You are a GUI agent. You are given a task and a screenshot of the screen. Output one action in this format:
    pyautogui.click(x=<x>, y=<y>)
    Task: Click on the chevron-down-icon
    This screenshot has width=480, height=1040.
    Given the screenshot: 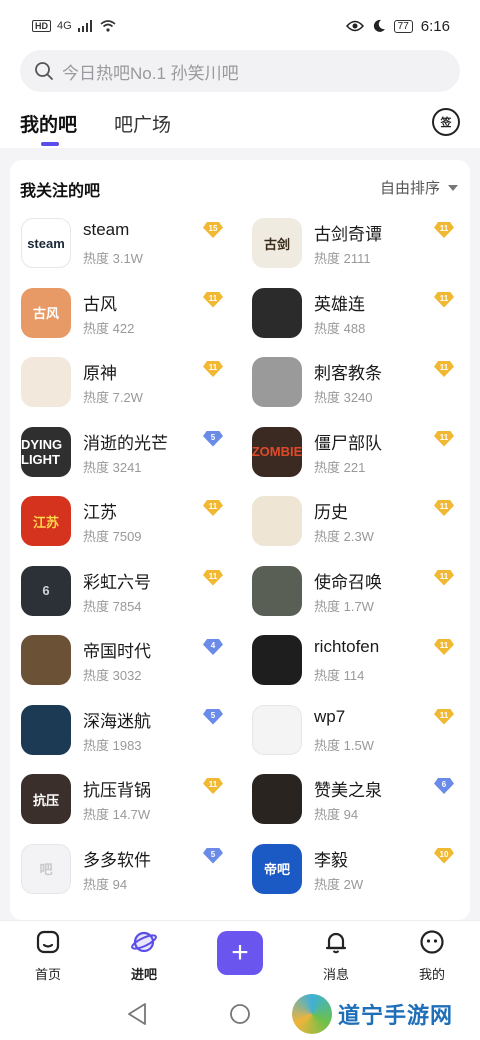 What is the action you would take?
    pyautogui.click(x=453, y=187)
    